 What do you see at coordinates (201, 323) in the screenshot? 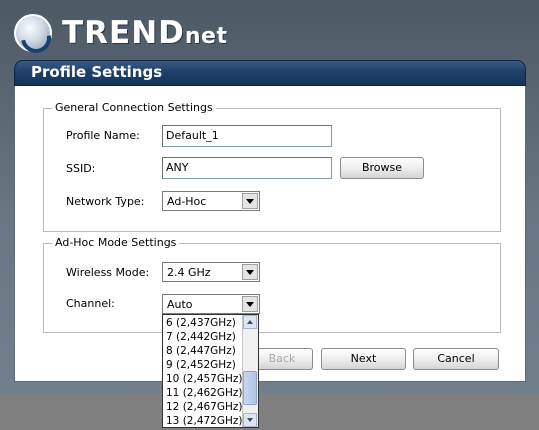
I see `channel-option: 6 (2,437GHz)` at bounding box center [201, 323].